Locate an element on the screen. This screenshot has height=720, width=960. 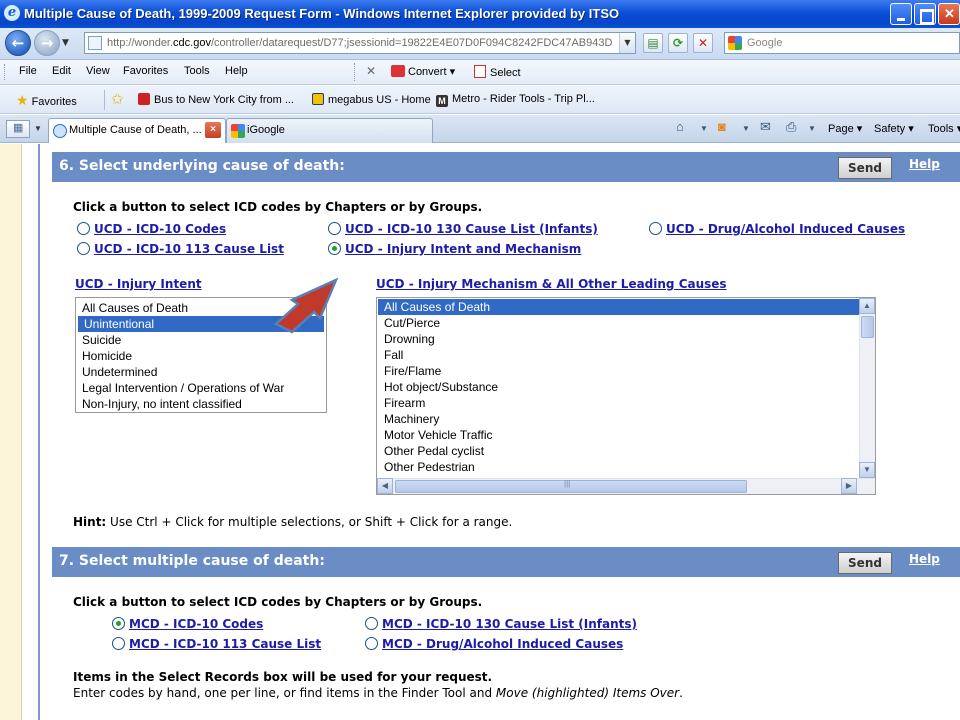
list-option: Machinery is located at coordinates (618, 419).